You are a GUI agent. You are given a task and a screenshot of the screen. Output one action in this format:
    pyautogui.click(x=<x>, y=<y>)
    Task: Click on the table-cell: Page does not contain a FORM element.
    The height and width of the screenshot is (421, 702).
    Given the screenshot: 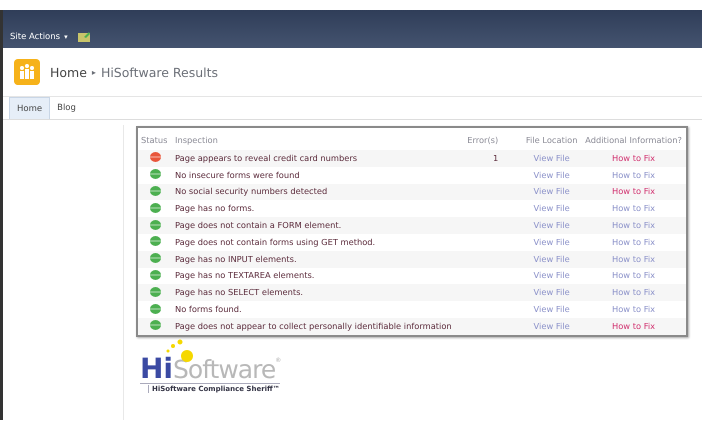 What is the action you would take?
    pyautogui.click(x=317, y=225)
    